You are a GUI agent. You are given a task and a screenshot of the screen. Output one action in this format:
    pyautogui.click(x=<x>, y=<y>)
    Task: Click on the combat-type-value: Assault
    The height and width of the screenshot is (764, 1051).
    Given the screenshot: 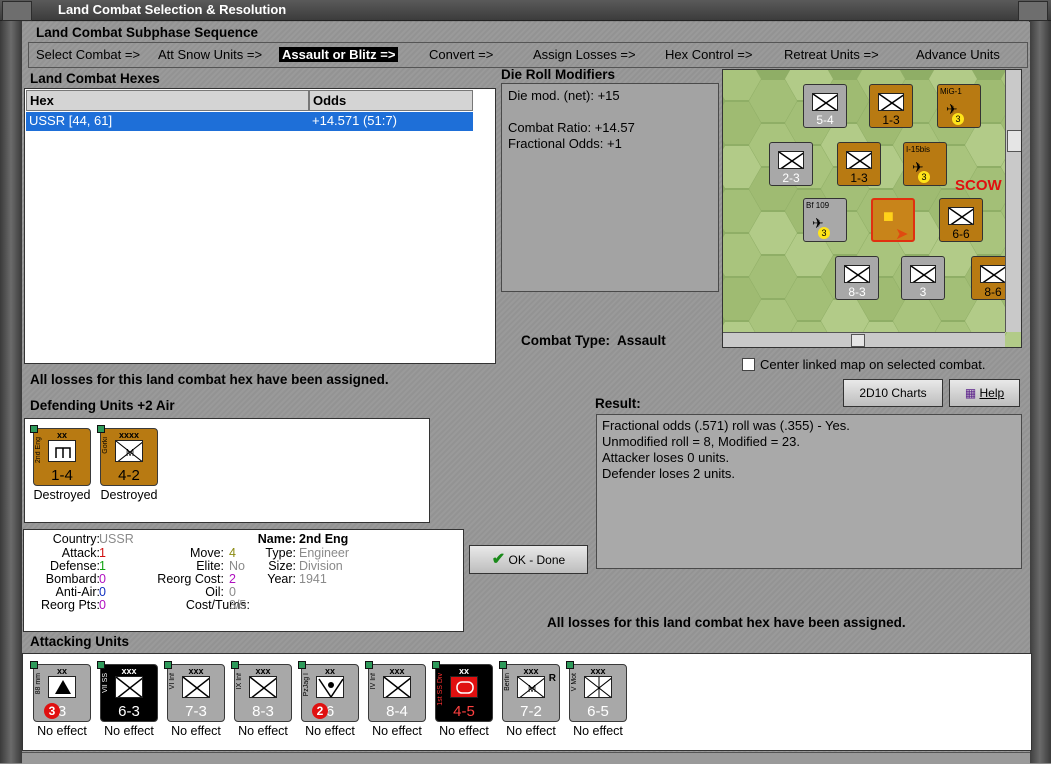 What is the action you would take?
    pyautogui.click(x=641, y=340)
    